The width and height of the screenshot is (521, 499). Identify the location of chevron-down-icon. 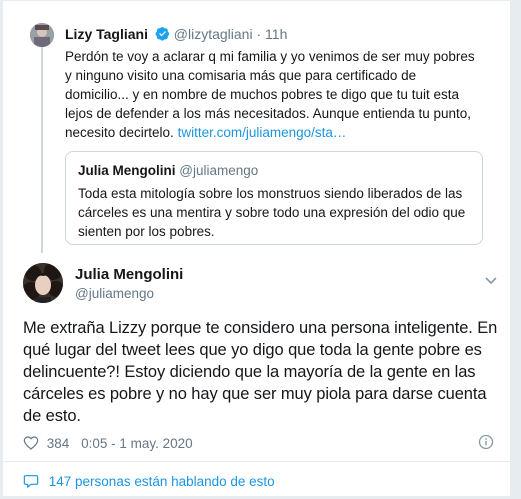
(491, 280).